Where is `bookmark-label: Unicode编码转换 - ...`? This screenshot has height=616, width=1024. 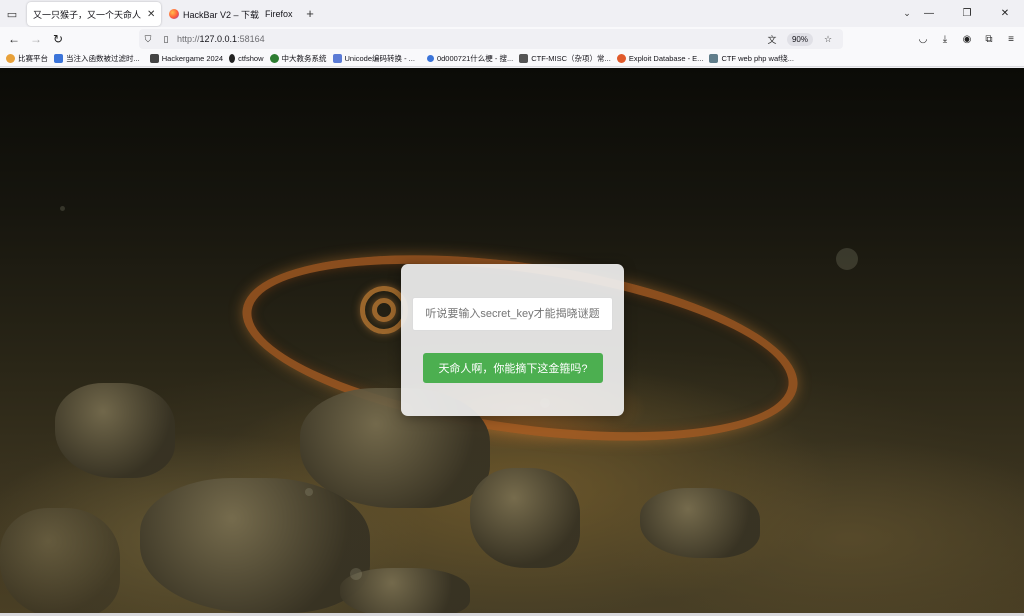 bookmark-label: Unicode编码转换 - ... is located at coordinates (379, 58).